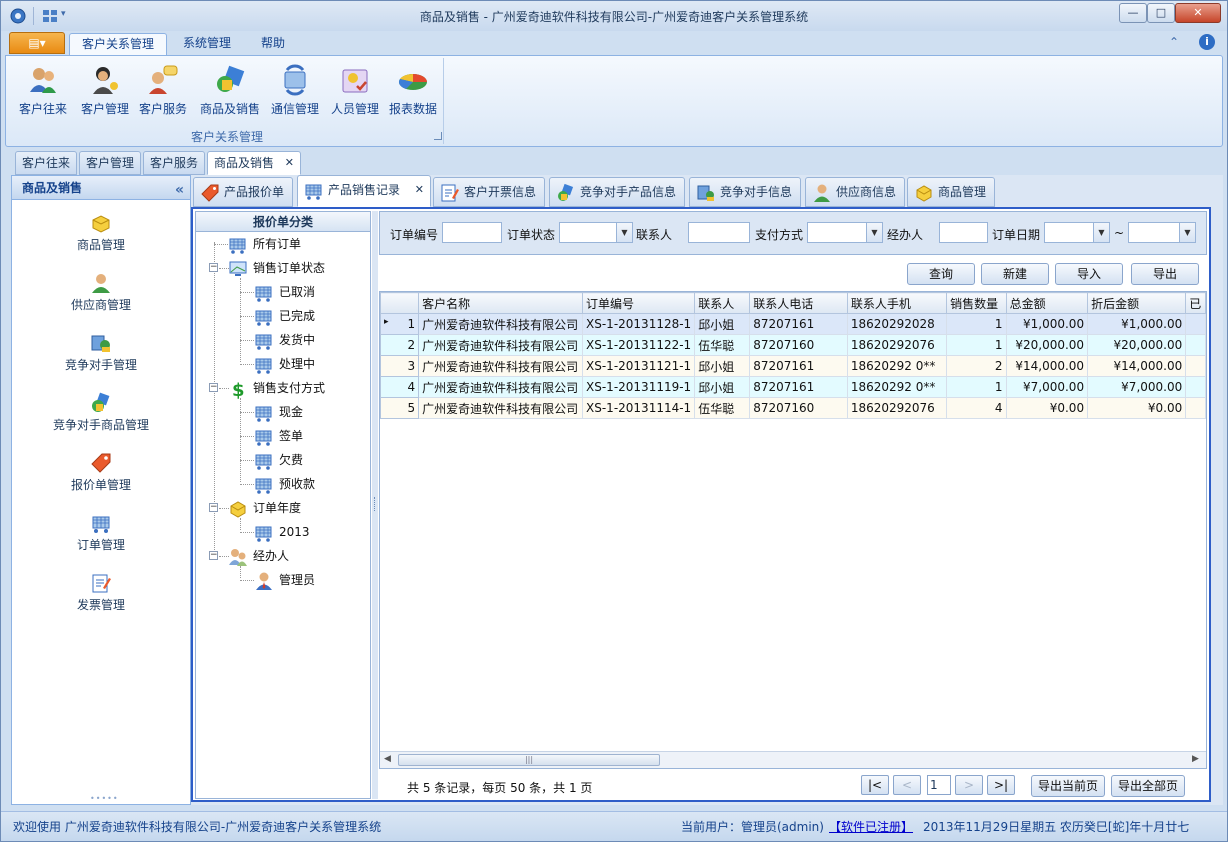  What do you see at coordinates (875, 785) in the screenshot?
I see `first-page-button: |<` at bounding box center [875, 785].